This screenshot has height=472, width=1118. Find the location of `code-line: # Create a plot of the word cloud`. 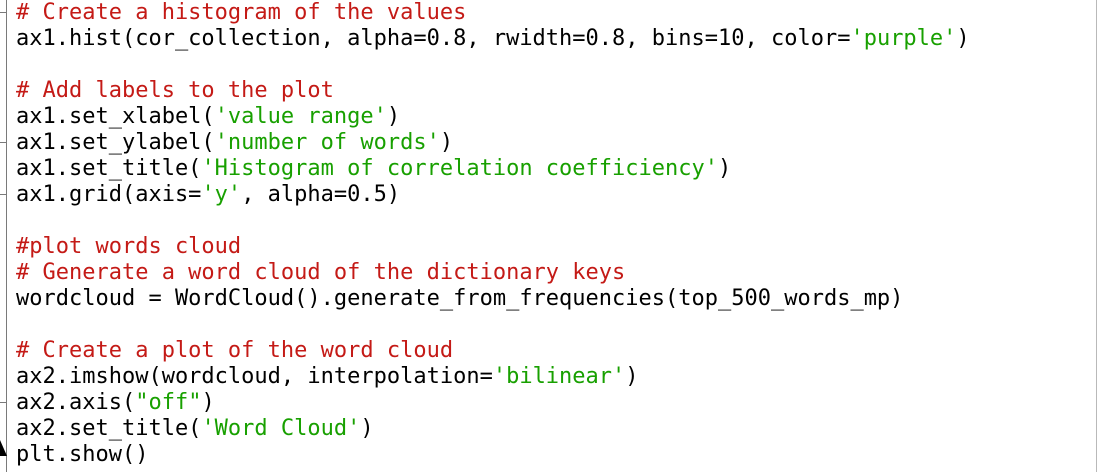

code-line: # Create a plot of the word cloud is located at coordinates (493, 351).